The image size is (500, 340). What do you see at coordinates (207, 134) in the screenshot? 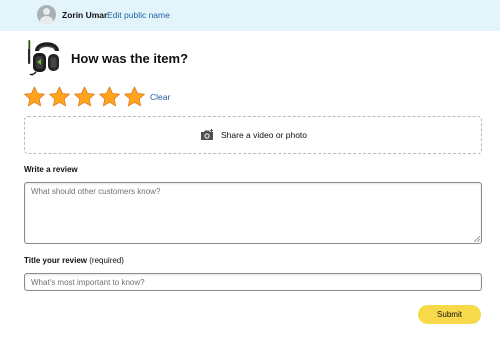
I see `camera-plus-icon` at bounding box center [207, 134].